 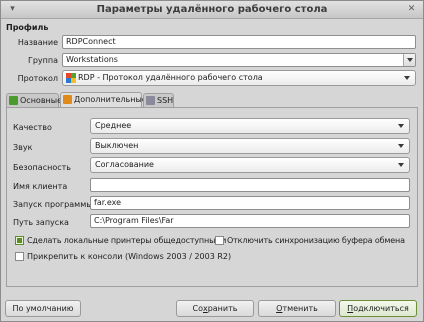 What do you see at coordinates (13, 100) in the screenshot?
I see `green-tab-icon` at bounding box center [13, 100].